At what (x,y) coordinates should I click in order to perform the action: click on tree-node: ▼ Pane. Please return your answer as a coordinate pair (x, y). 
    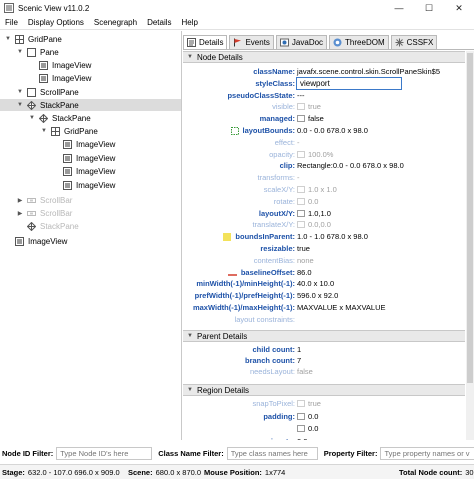
    Looking at the image, I should click on (37, 52).